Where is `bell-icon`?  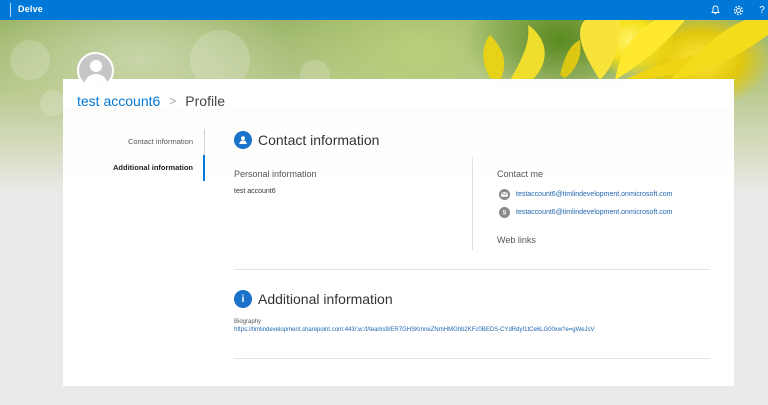 bell-icon is located at coordinates (715, 10).